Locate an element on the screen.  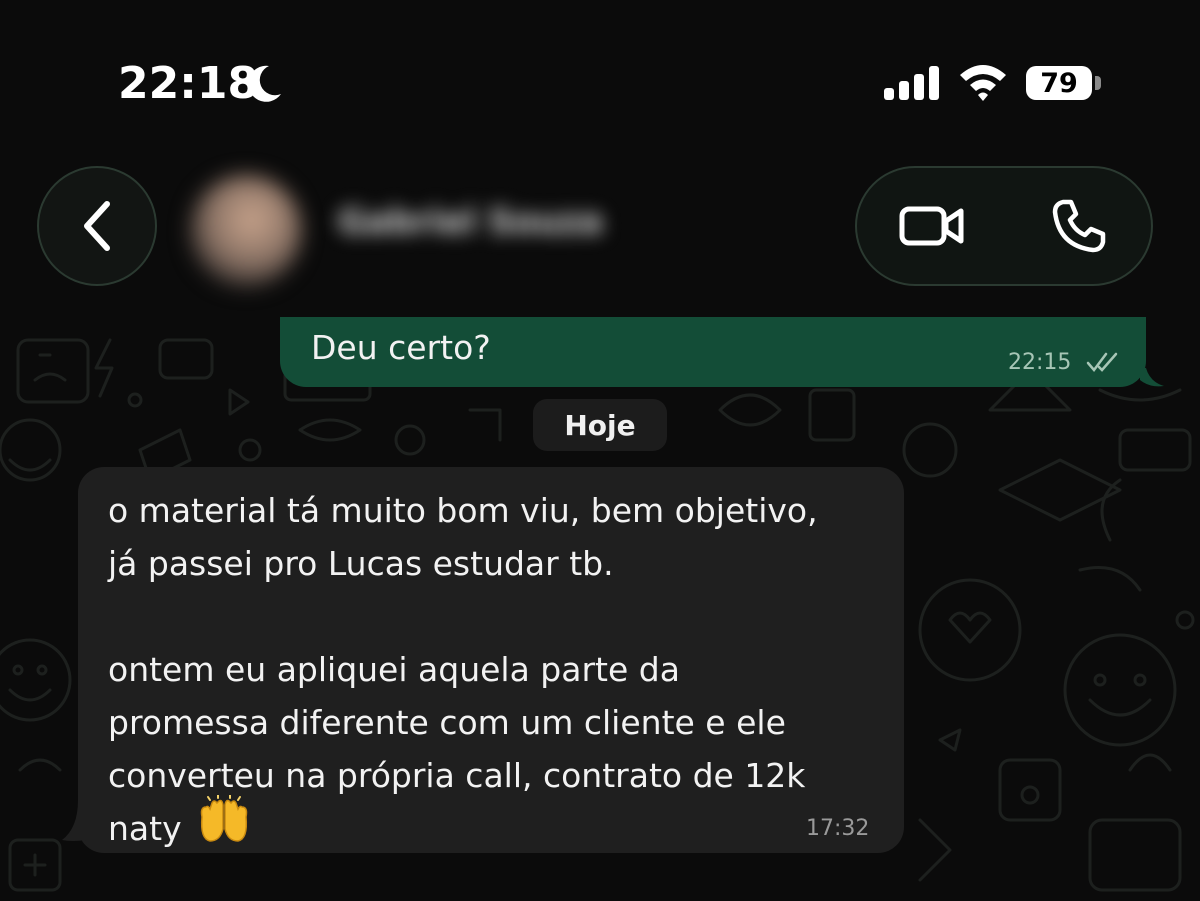
video-call-button is located at coordinates (932, 226).